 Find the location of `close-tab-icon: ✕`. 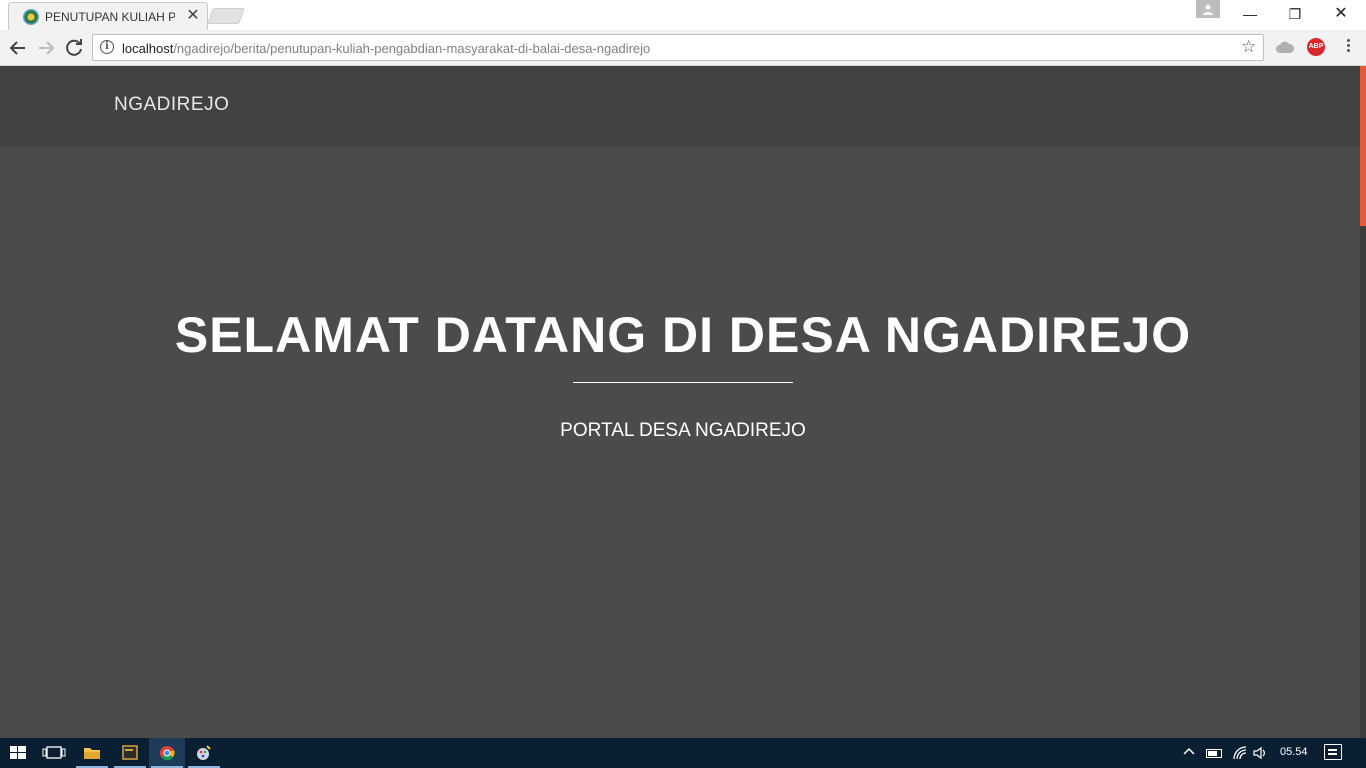

close-tab-icon: ✕ is located at coordinates (193, 16).